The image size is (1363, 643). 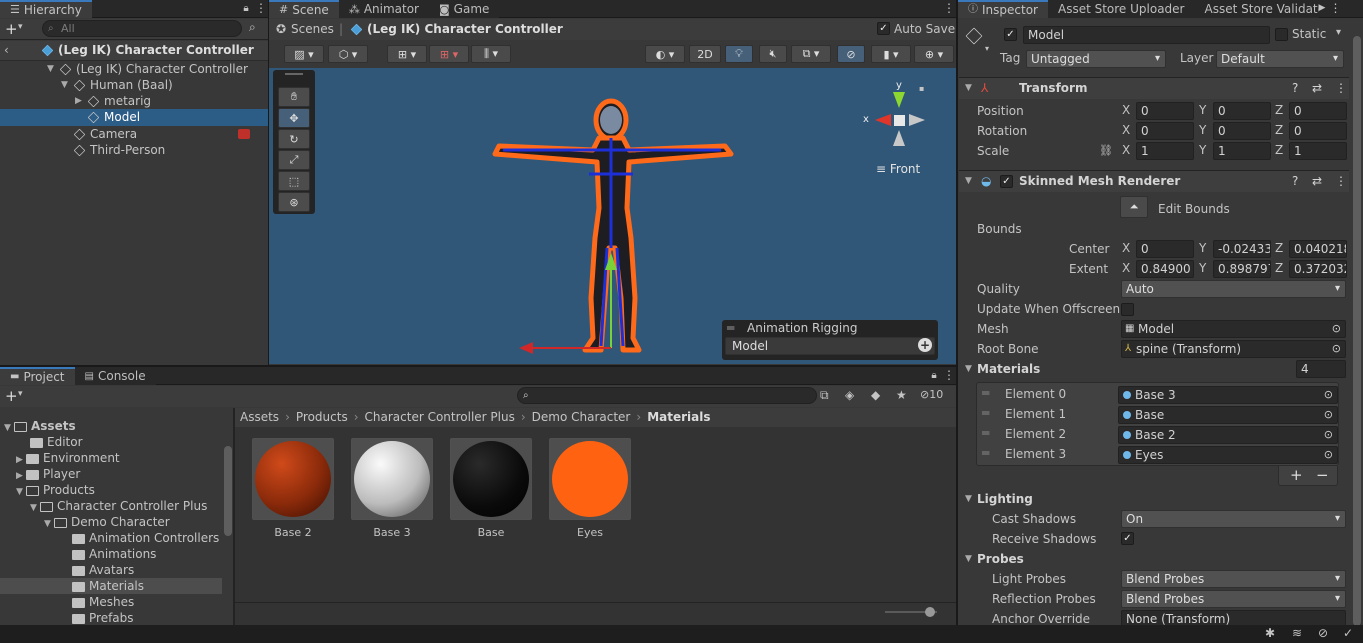 What do you see at coordinates (1233, 349) in the screenshot?
I see `root-bone-field: ⅄ spine (Transform) ⊙` at bounding box center [1233, 349].